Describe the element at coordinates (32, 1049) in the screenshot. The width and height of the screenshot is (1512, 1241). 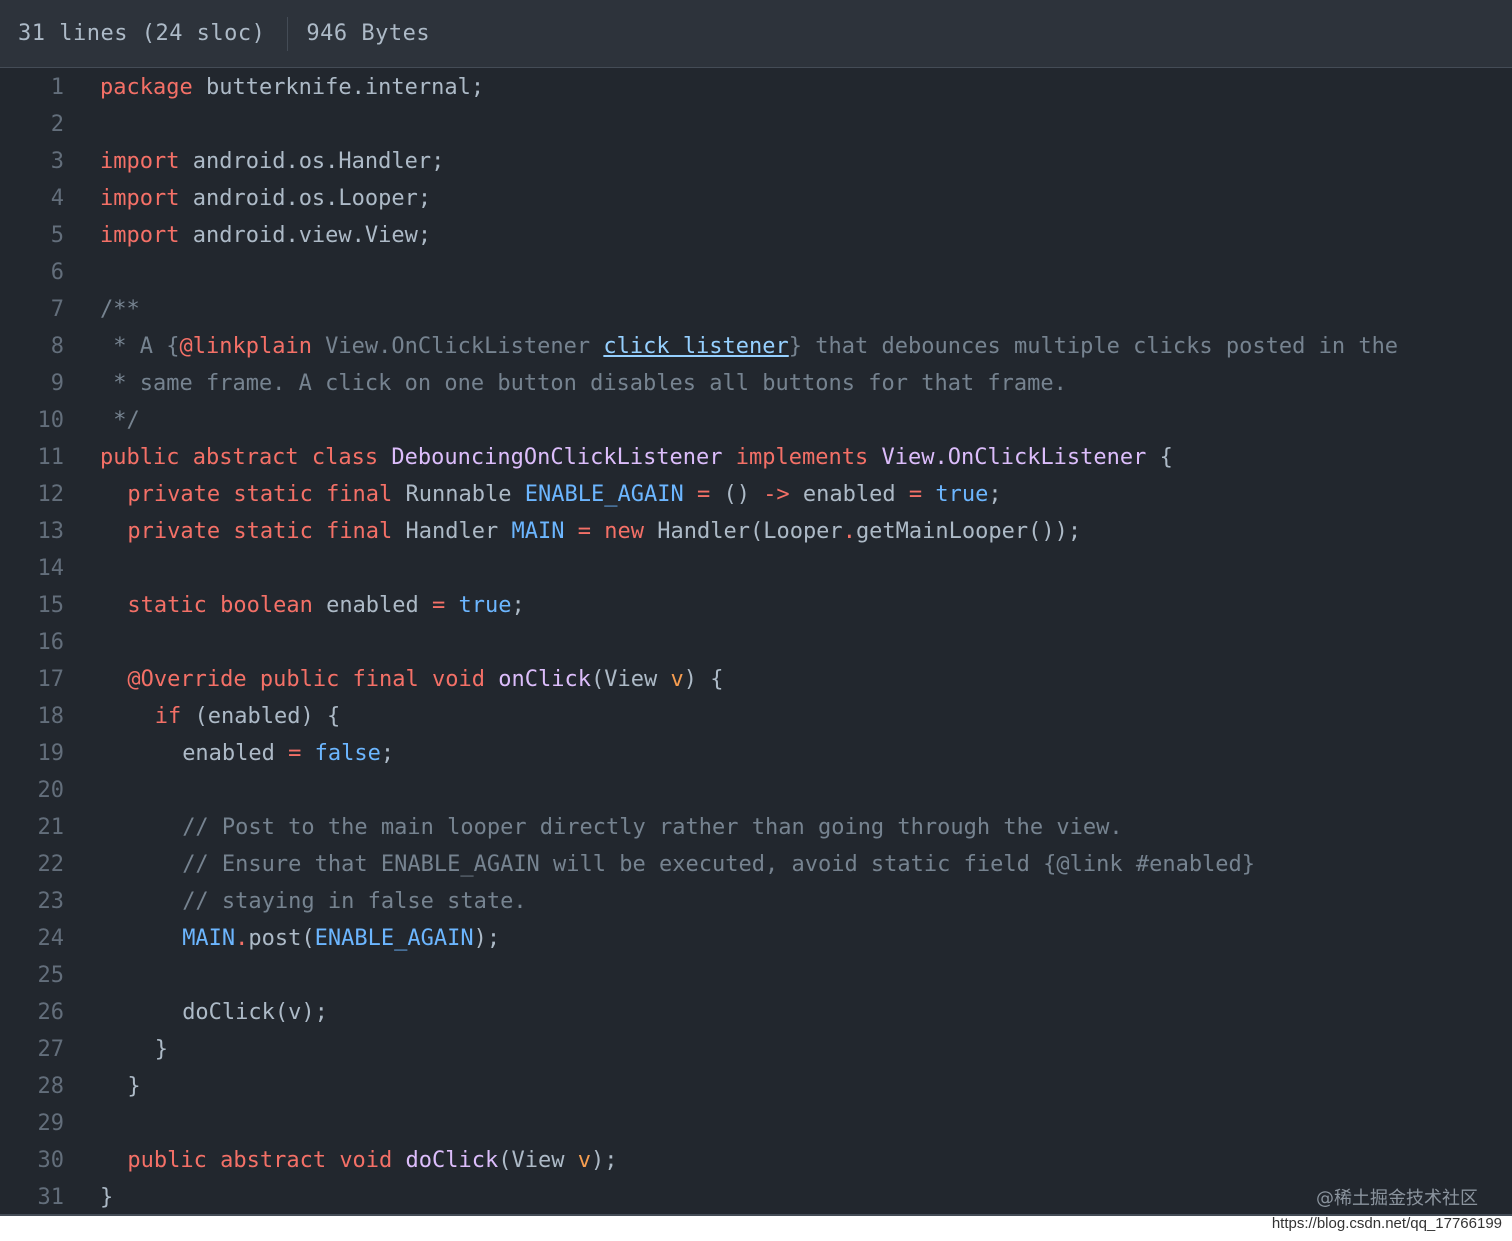
I see `line-number: 27` at that location.